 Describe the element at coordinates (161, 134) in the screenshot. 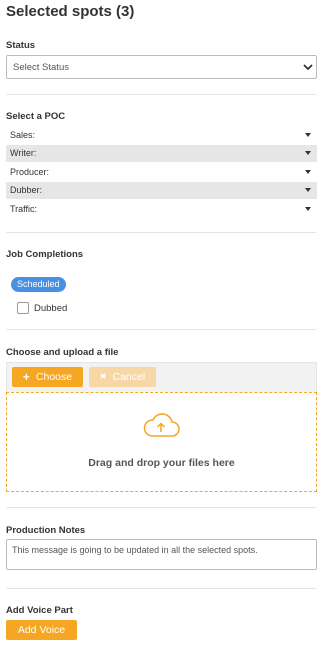

I see `poc-select-row: Sales:` at that location.